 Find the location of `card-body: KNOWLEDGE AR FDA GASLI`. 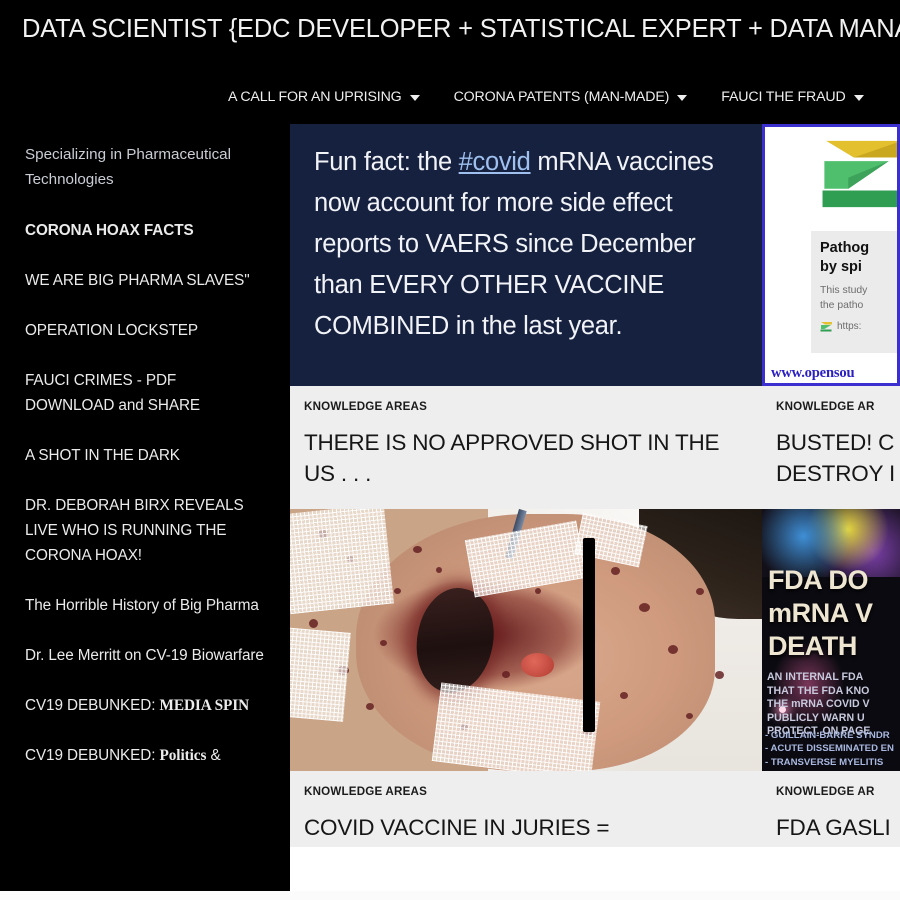

card-body: KNOWLEDGE AR FDA GASLI is located at coordinates (831, 809).